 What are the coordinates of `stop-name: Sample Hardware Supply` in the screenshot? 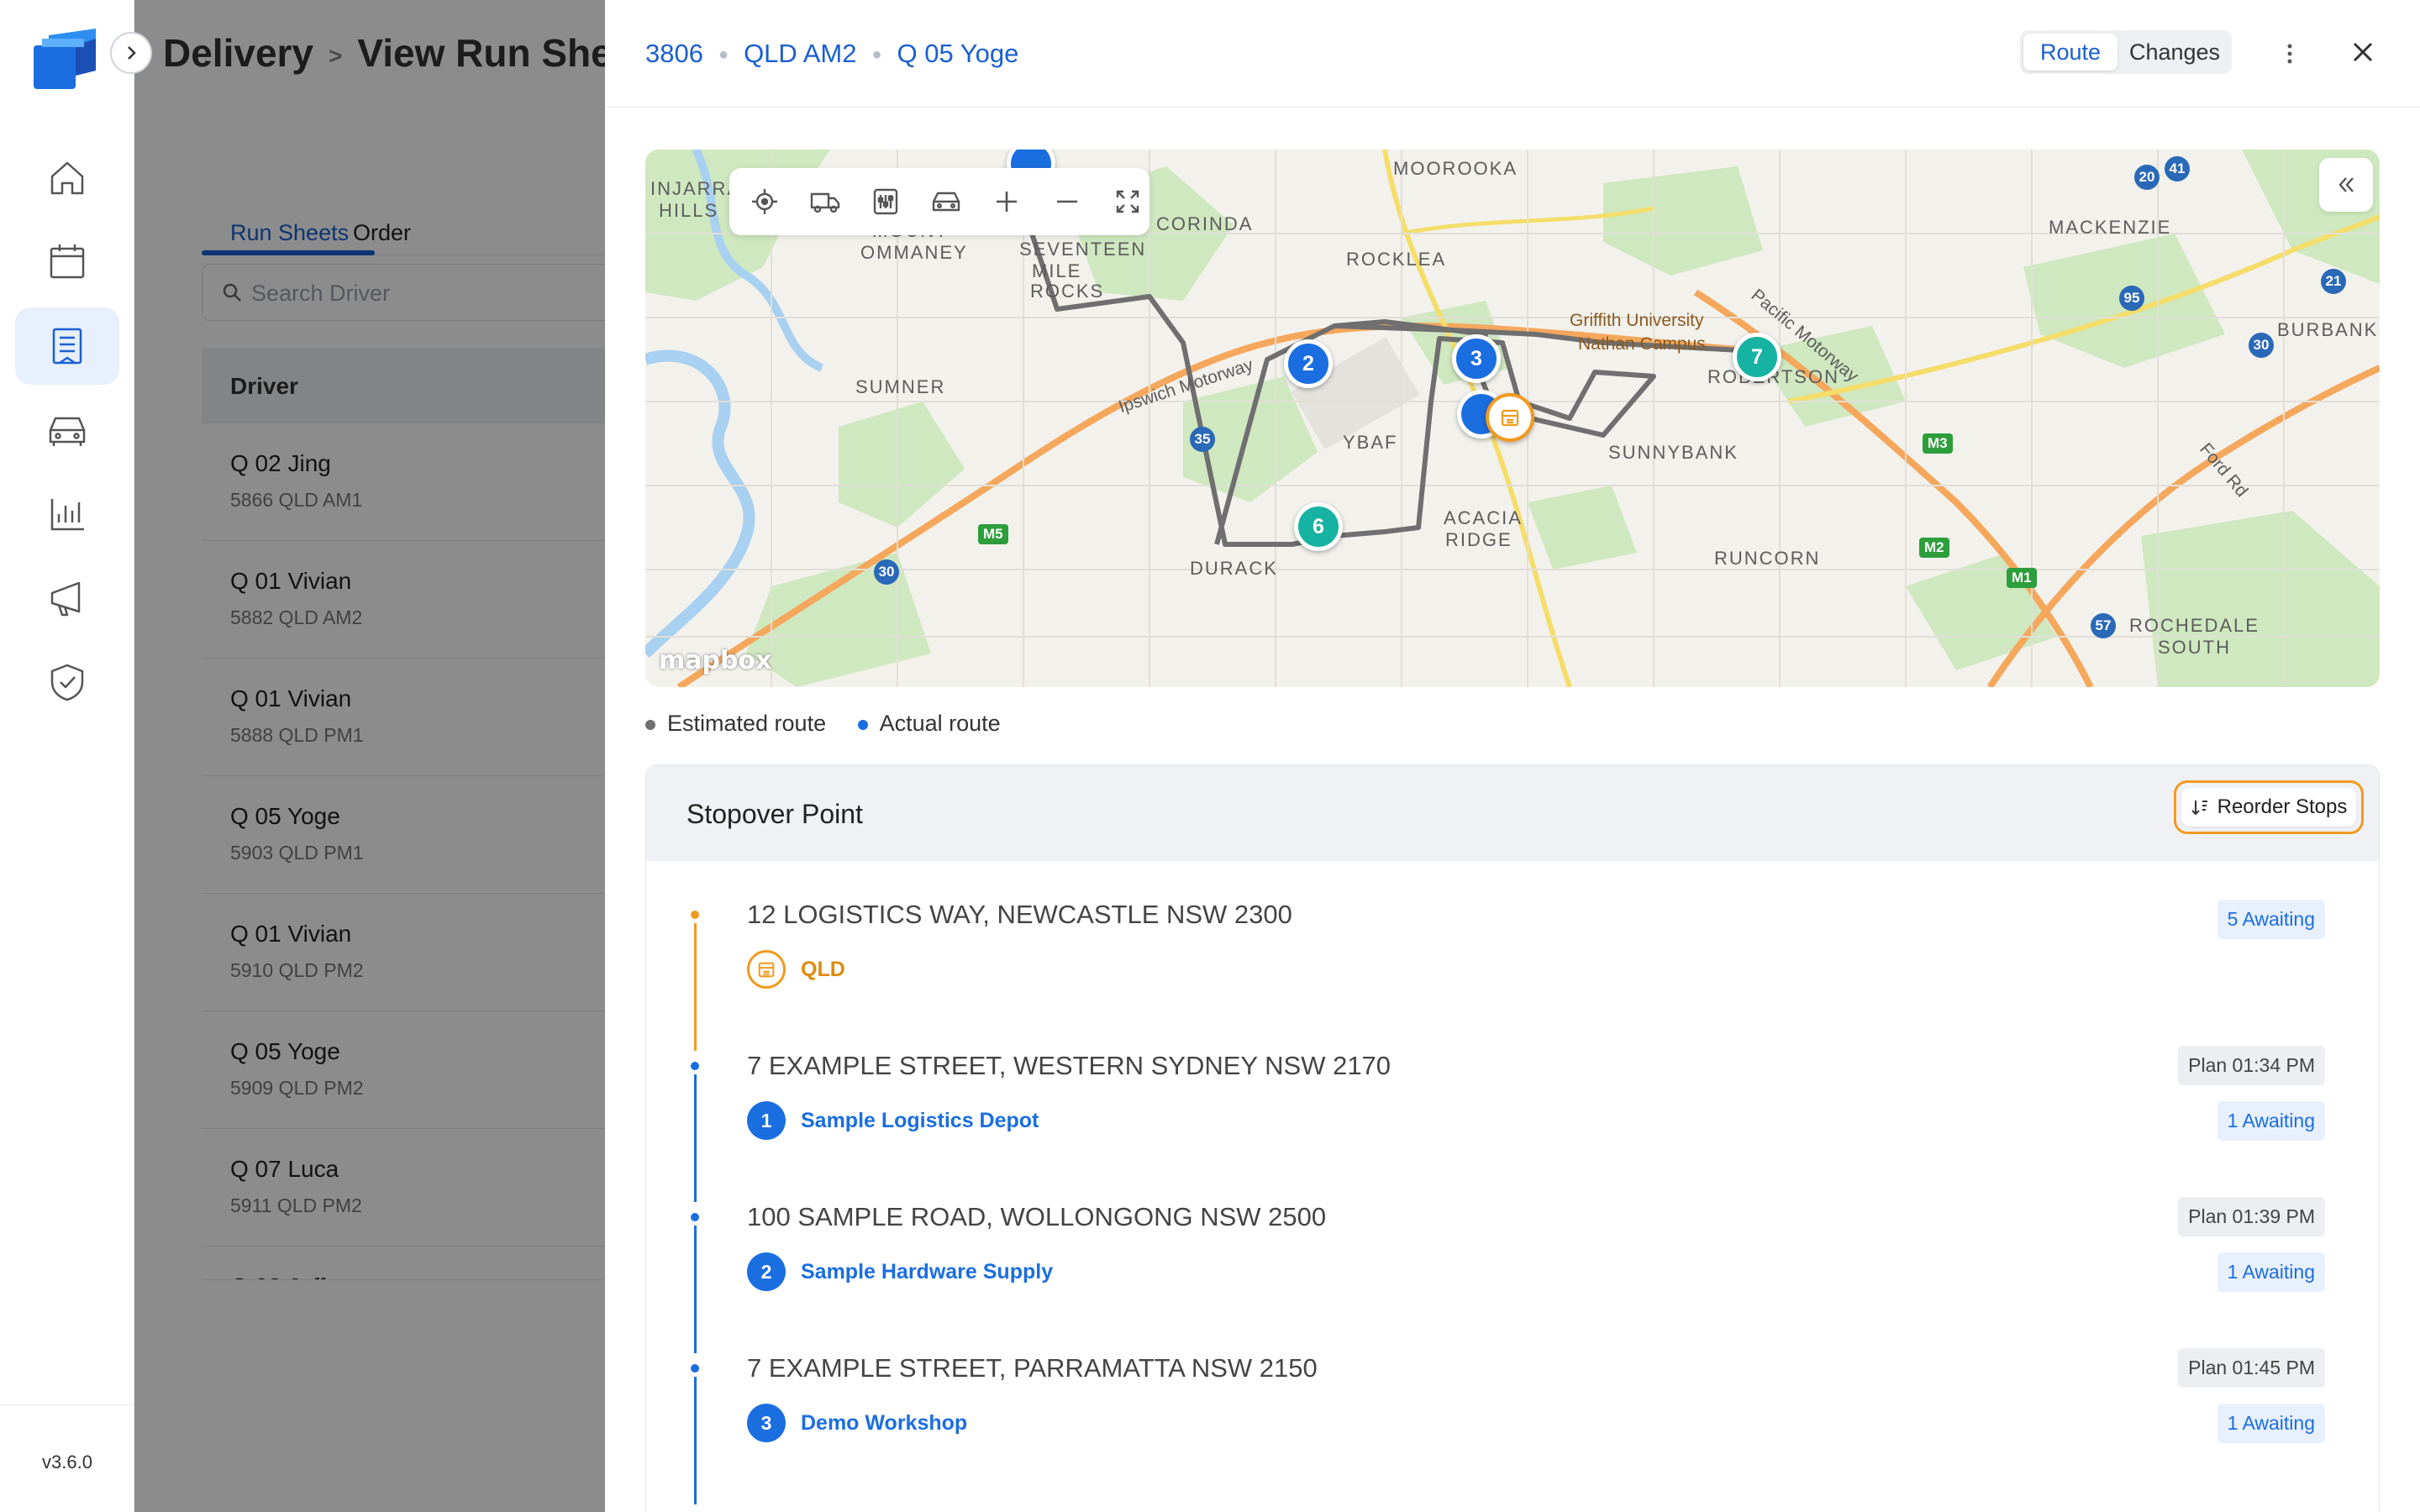 It's located at (927, 1272).